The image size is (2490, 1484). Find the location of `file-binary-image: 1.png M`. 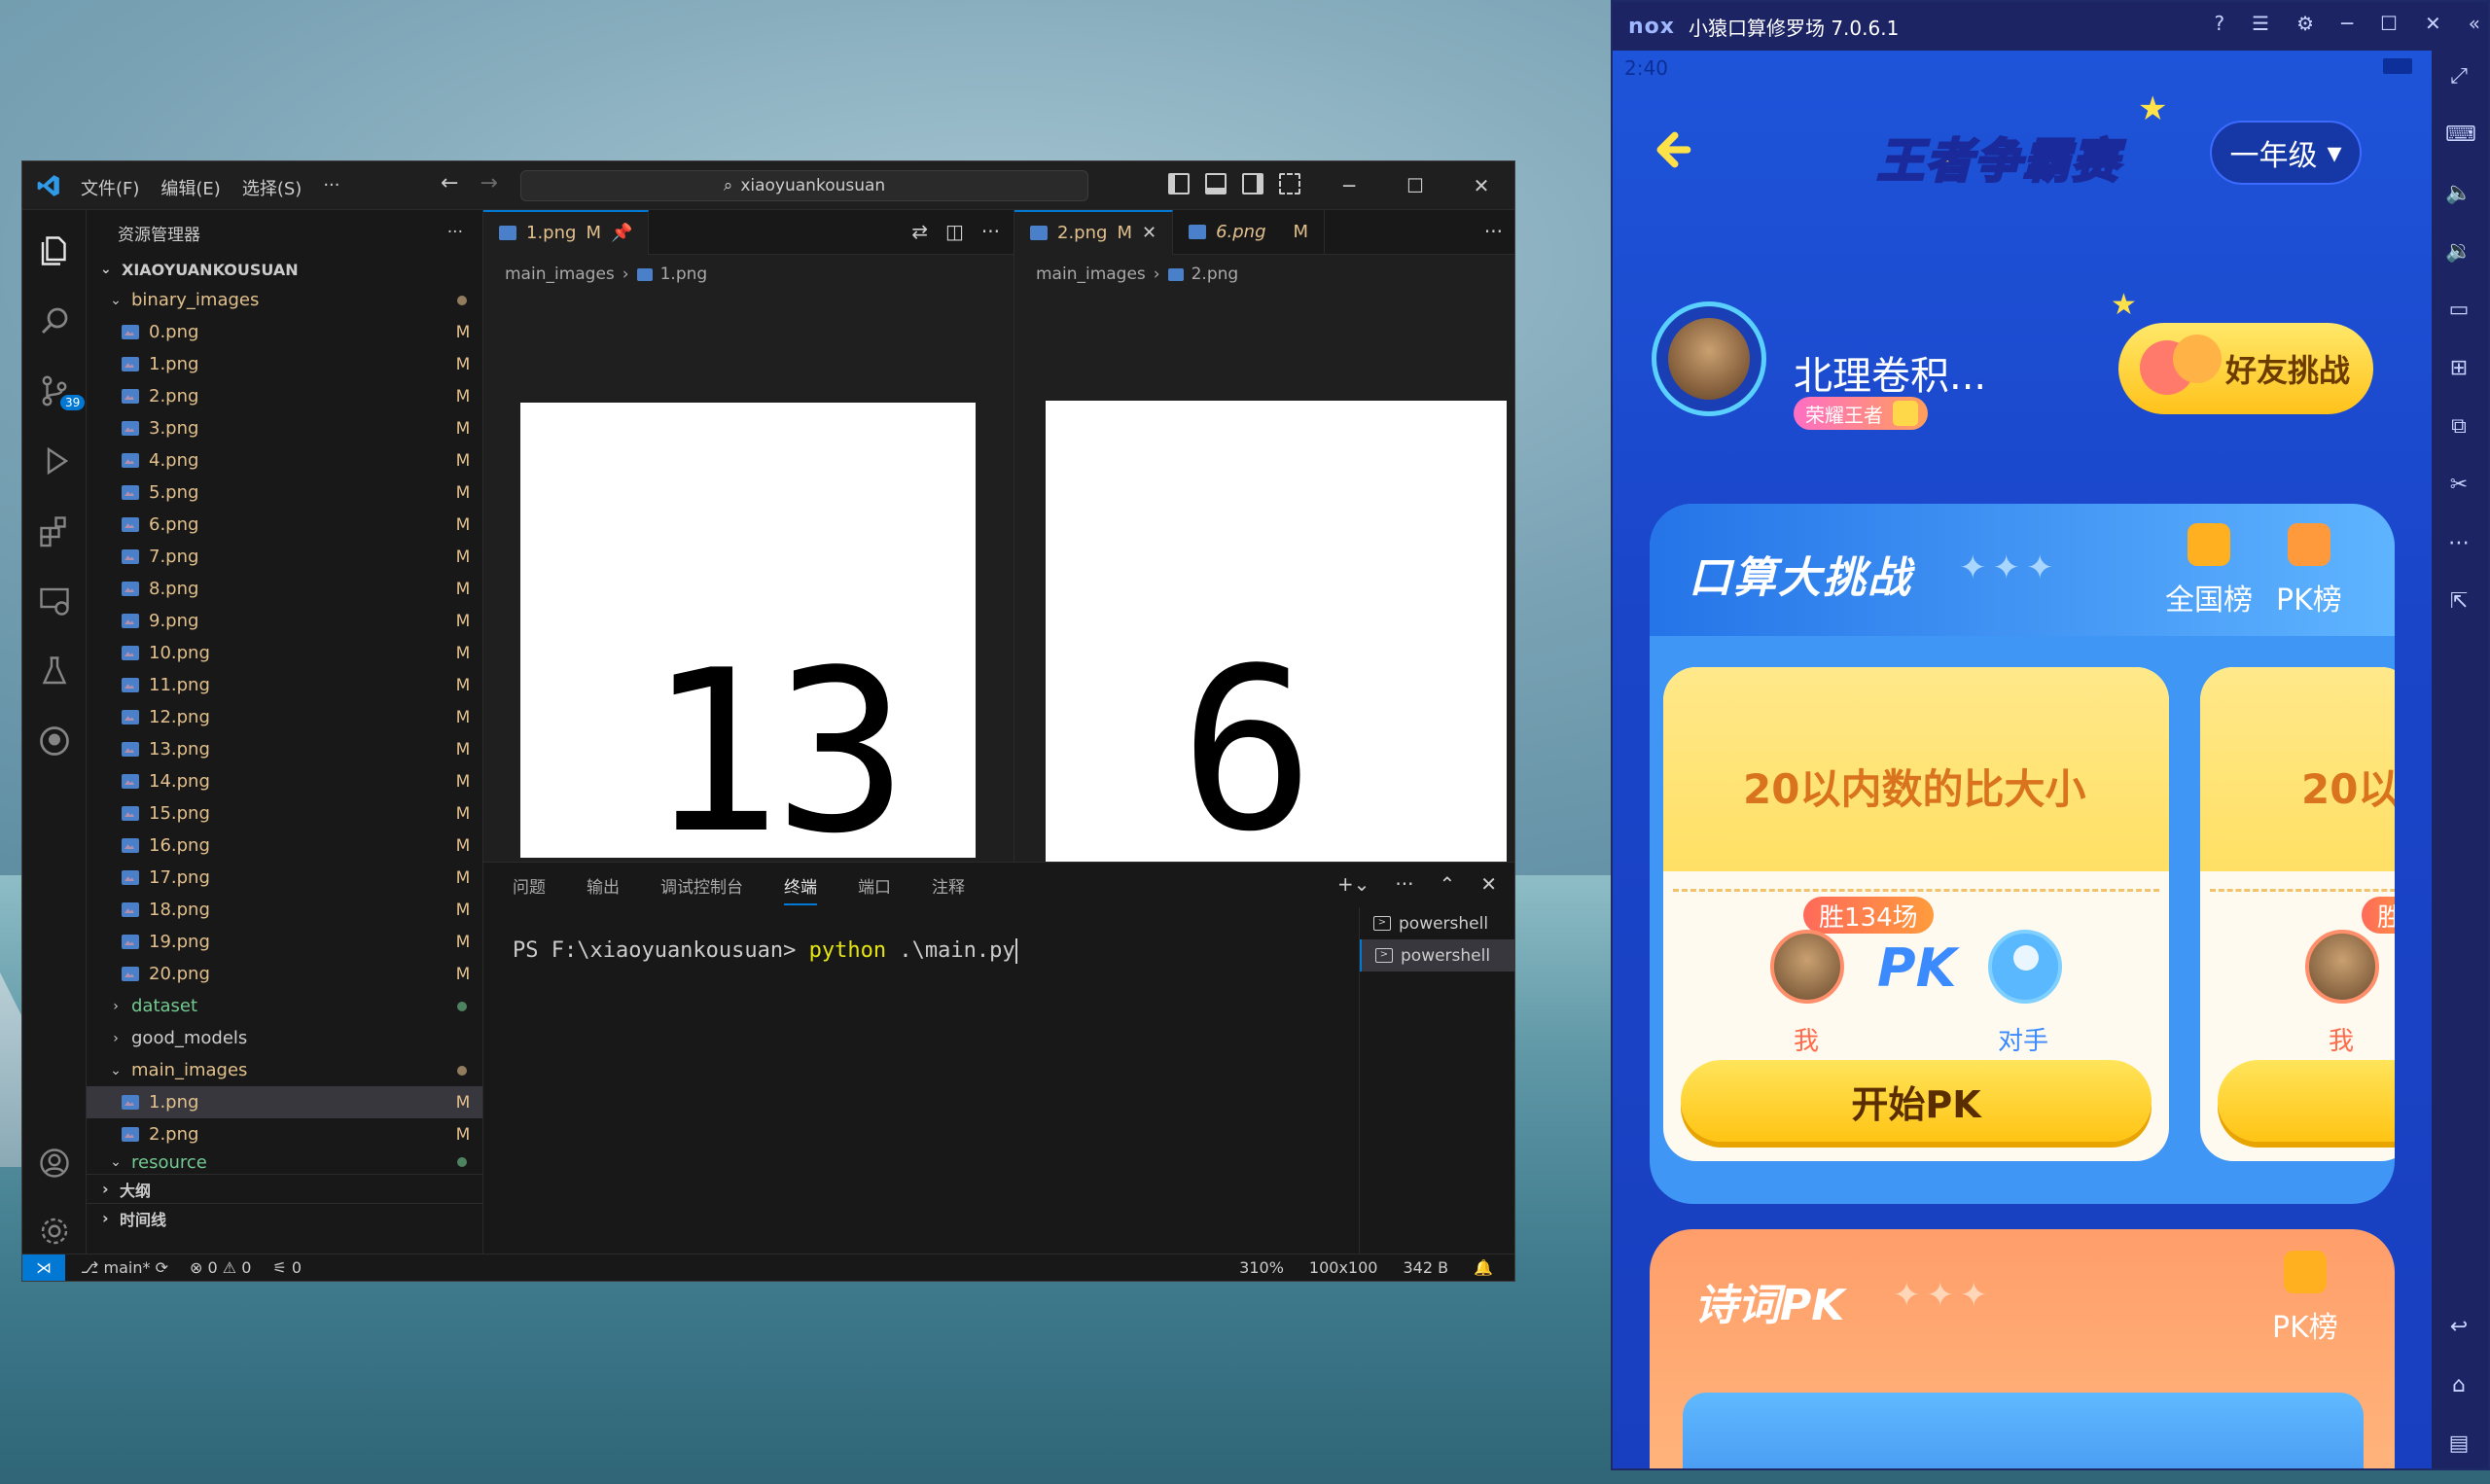

file-binary-image: 1.png M is located at coordinates (284, 364).